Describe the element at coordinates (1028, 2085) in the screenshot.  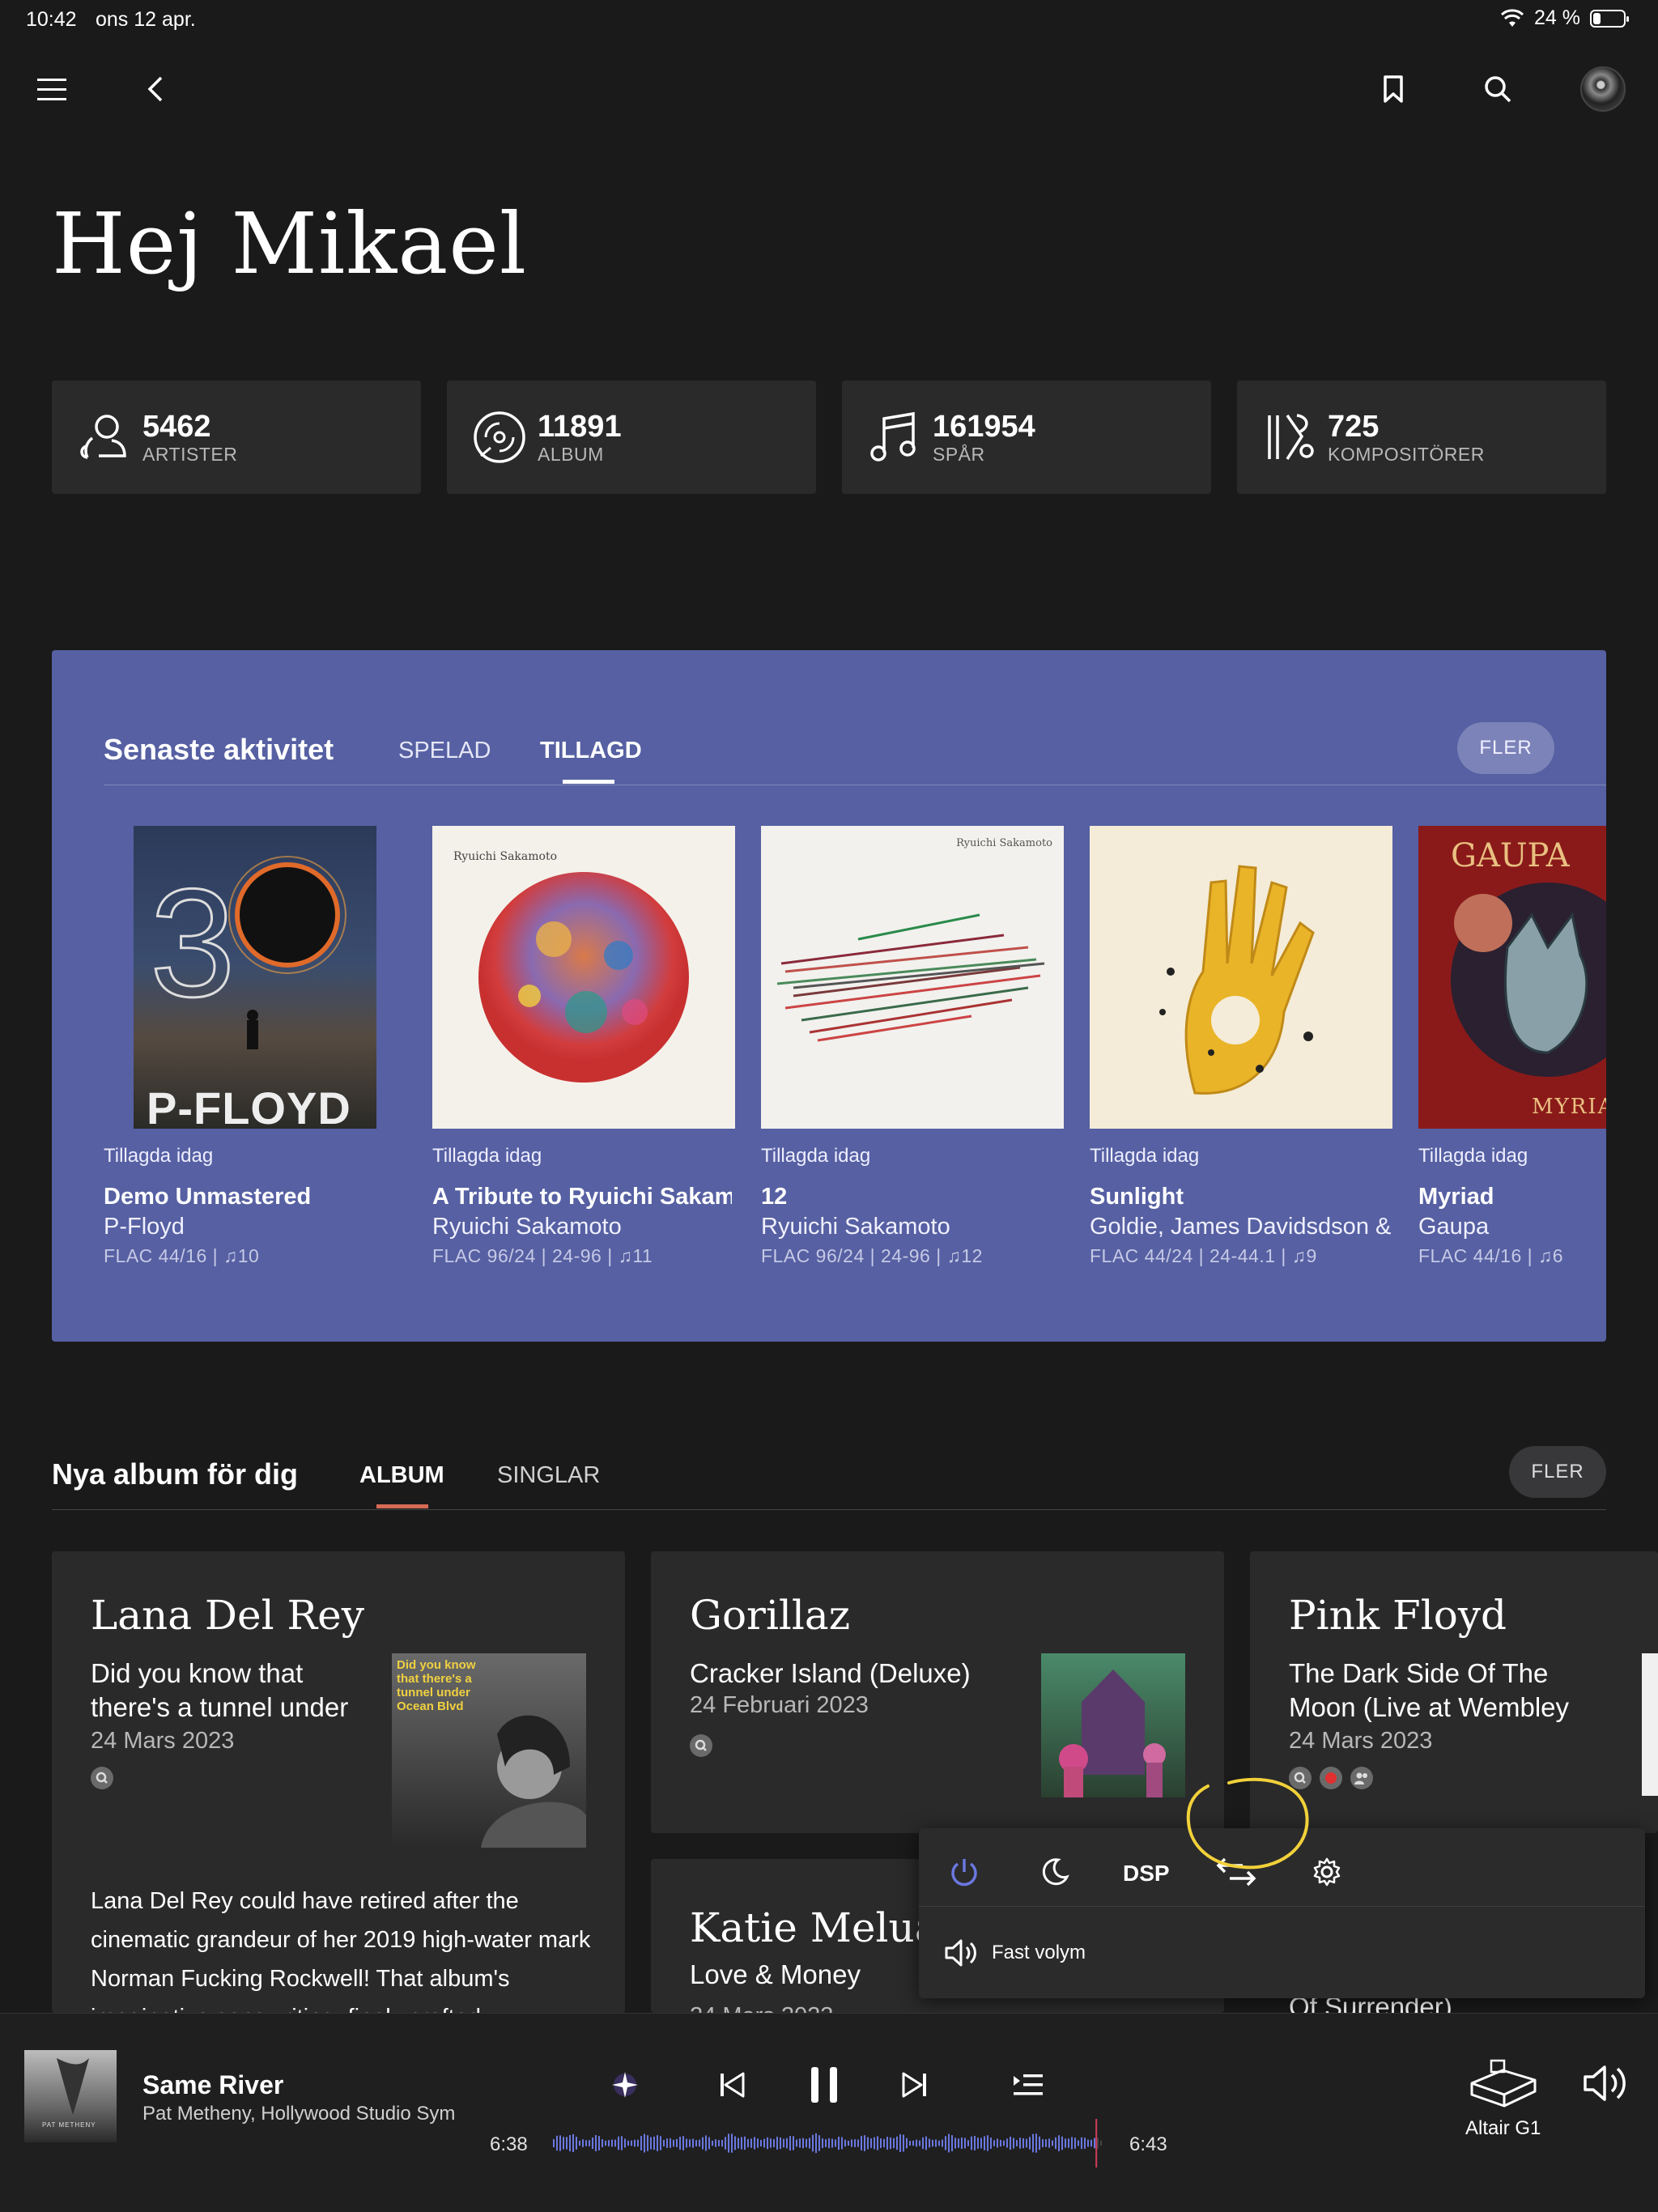
I see `queue-list-icon` at that location.